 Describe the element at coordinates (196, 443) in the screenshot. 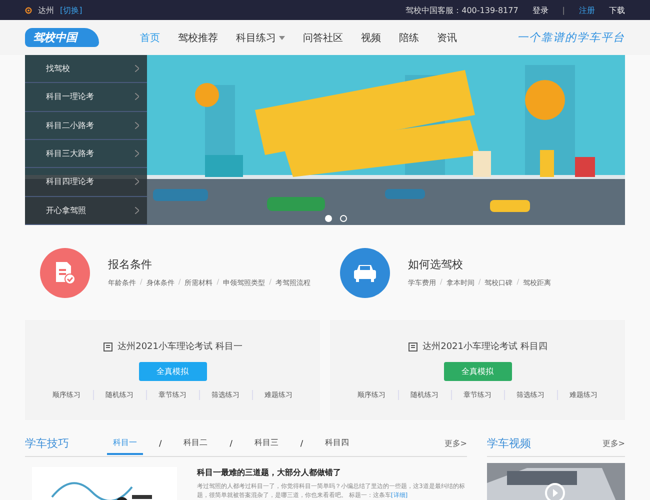

I see `subject-tab: 科目二` at that location.